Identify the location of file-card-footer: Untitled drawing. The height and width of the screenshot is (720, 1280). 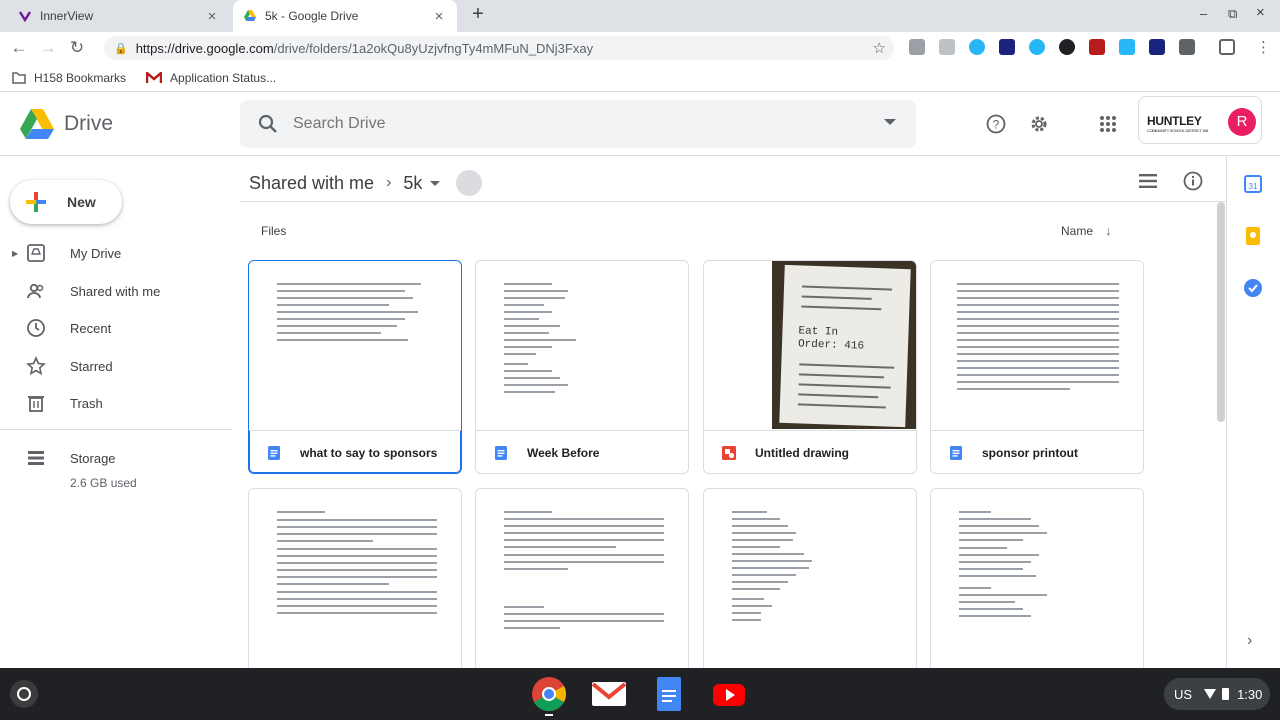
(810, 452).